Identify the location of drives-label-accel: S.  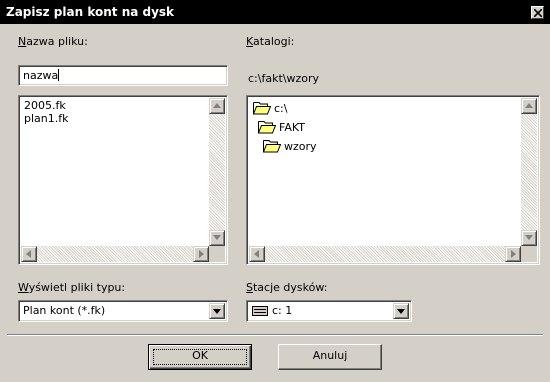
(249, 287).